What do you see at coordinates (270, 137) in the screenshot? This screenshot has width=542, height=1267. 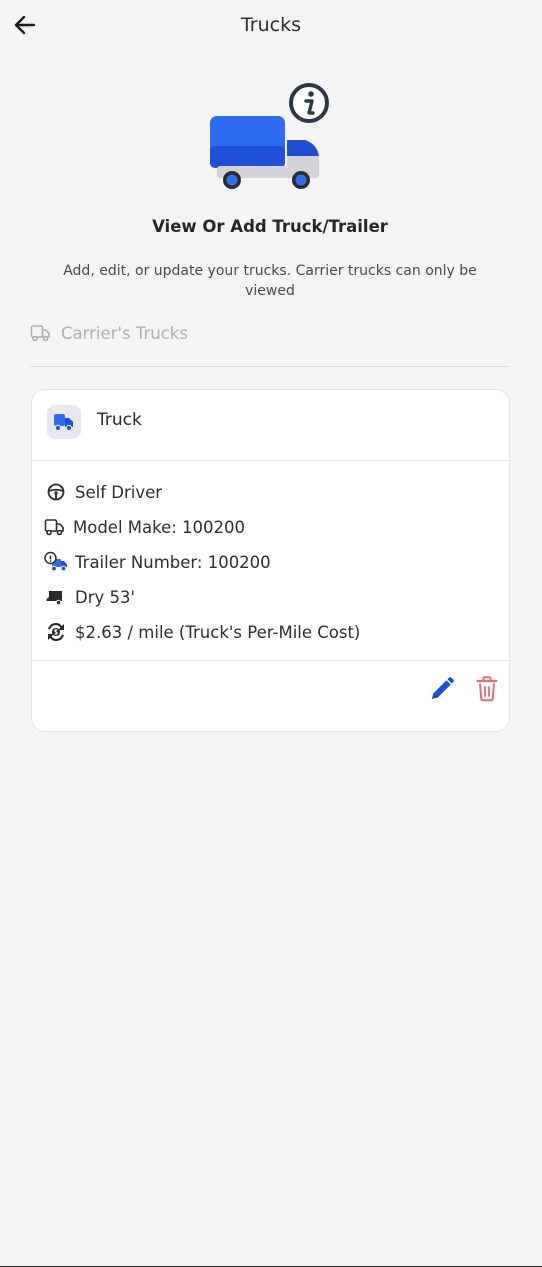 I see `truck-info-illustration` at bounding box center [270, 137].